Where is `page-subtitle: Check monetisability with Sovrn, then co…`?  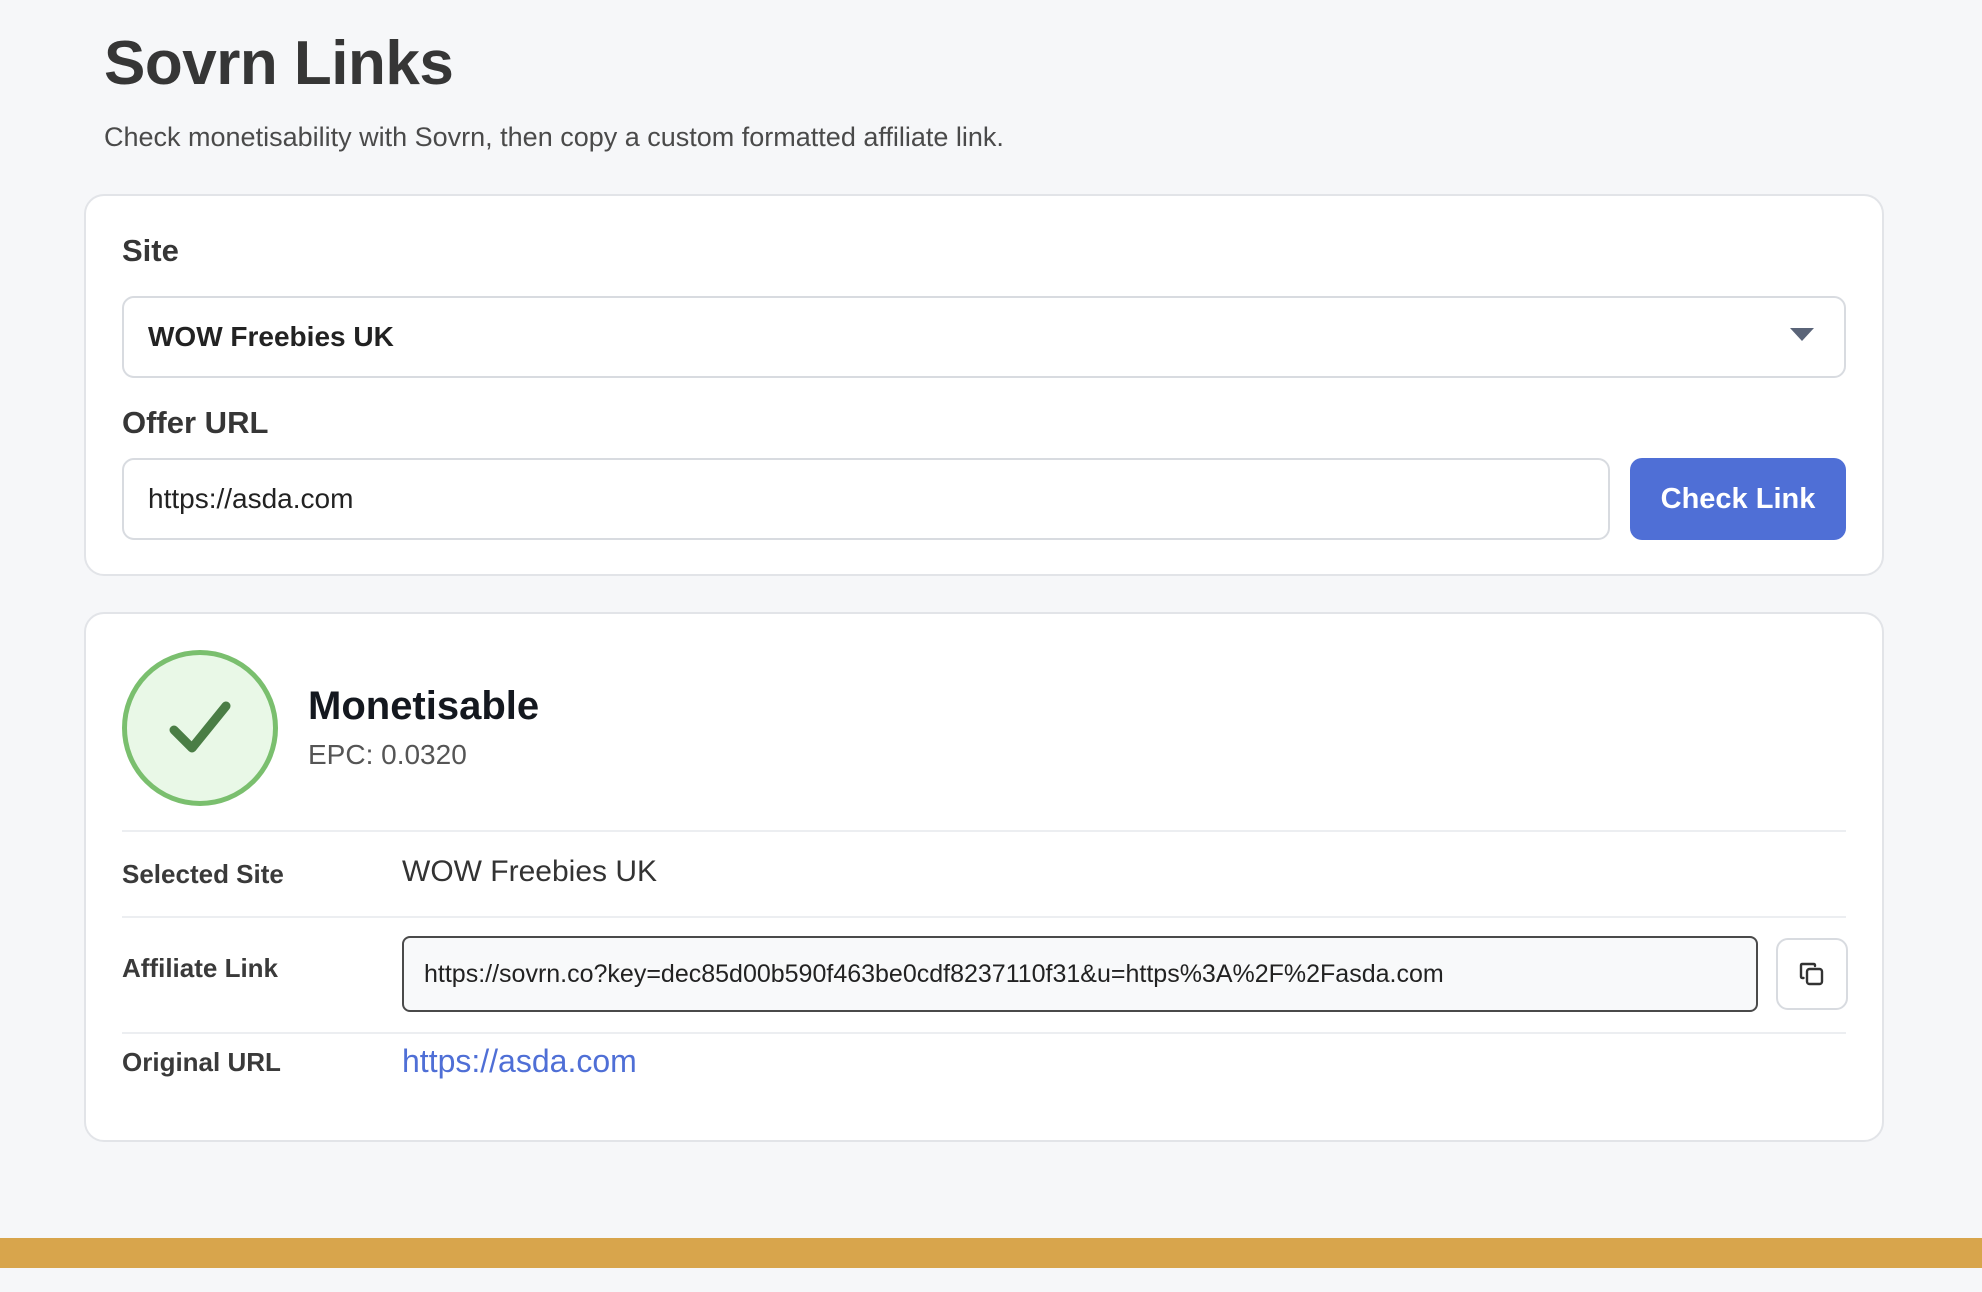
page-subtitle: Check monetisability with Sovrn, then co… is located at coordinates (554, 137).